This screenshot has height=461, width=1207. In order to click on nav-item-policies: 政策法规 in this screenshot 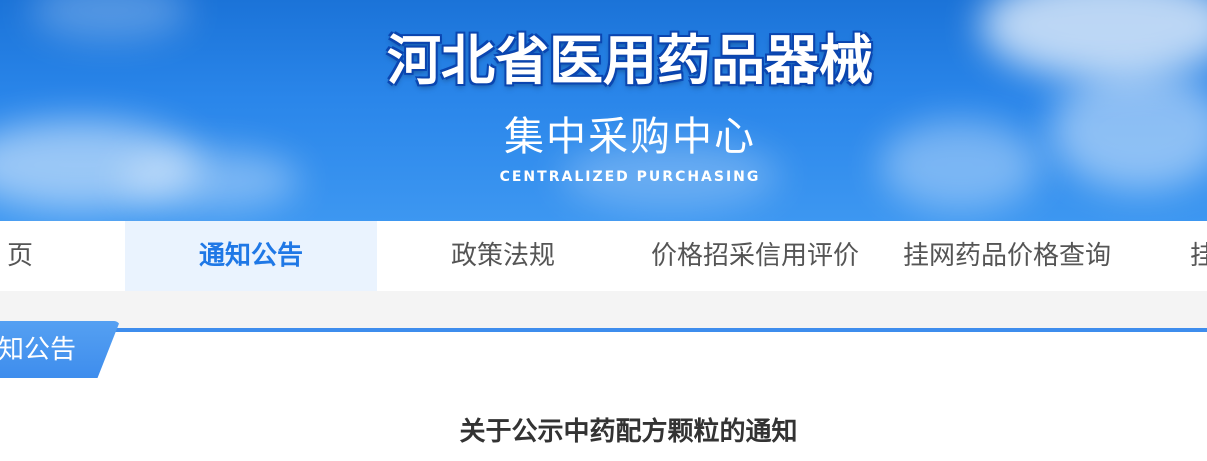, I will do `click(503, 256)`.